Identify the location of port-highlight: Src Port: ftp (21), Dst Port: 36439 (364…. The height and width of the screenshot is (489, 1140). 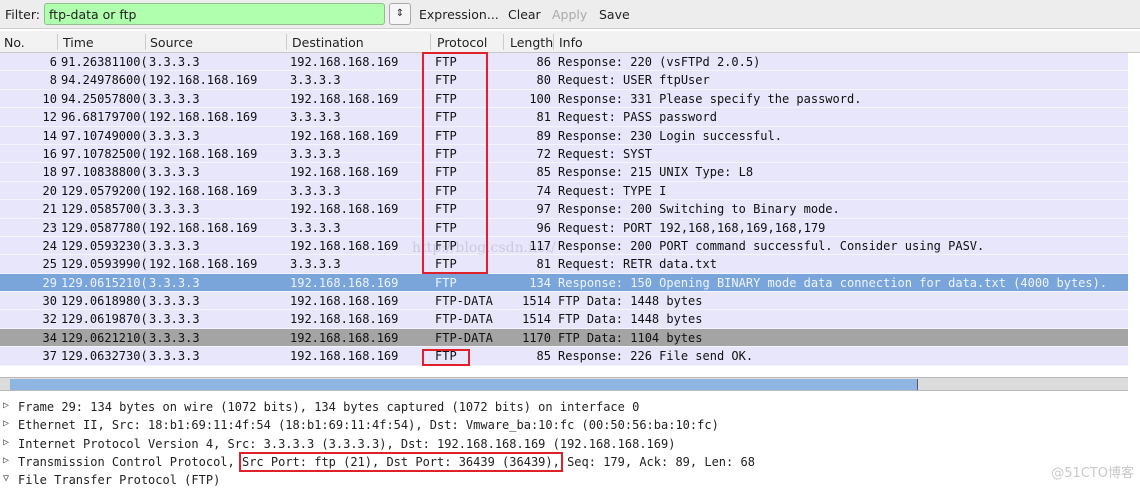
(400, 461).